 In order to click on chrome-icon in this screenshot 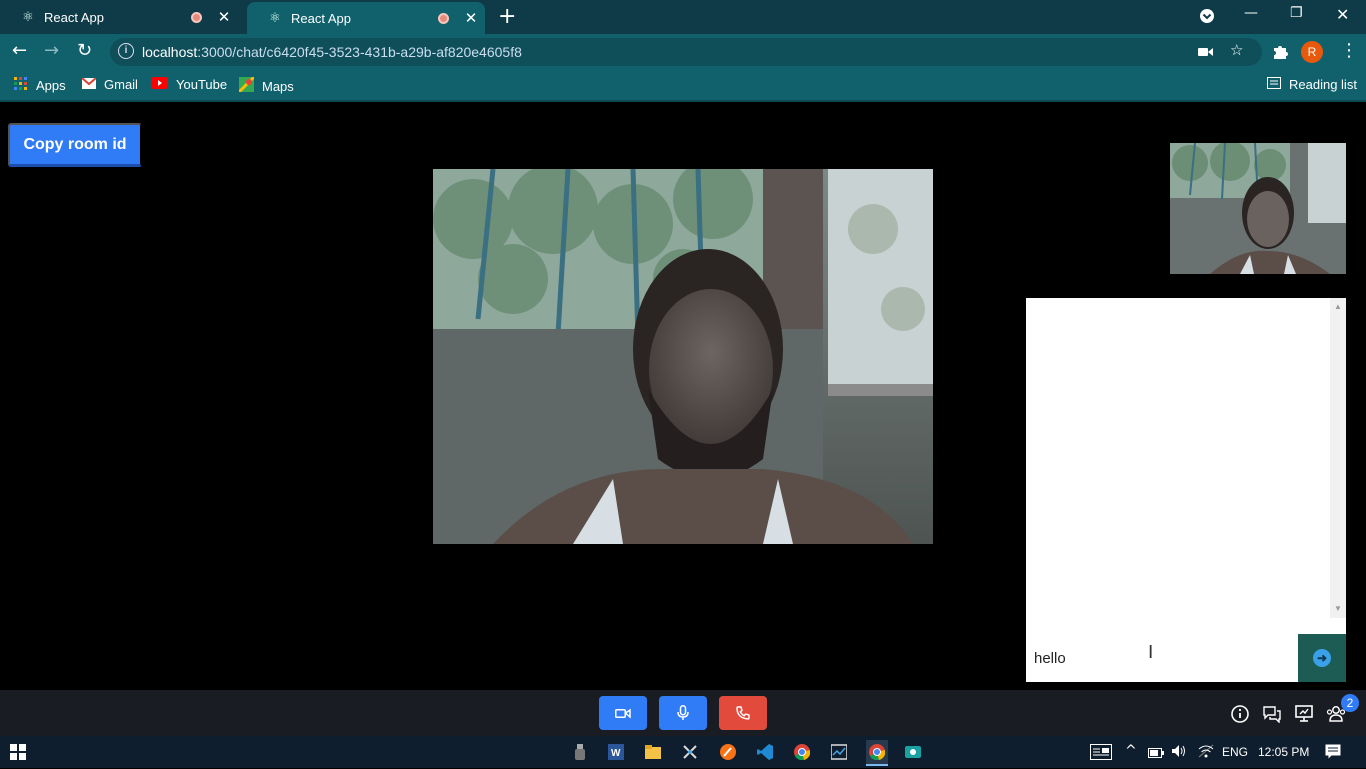, I will do `click(802, 752)`.